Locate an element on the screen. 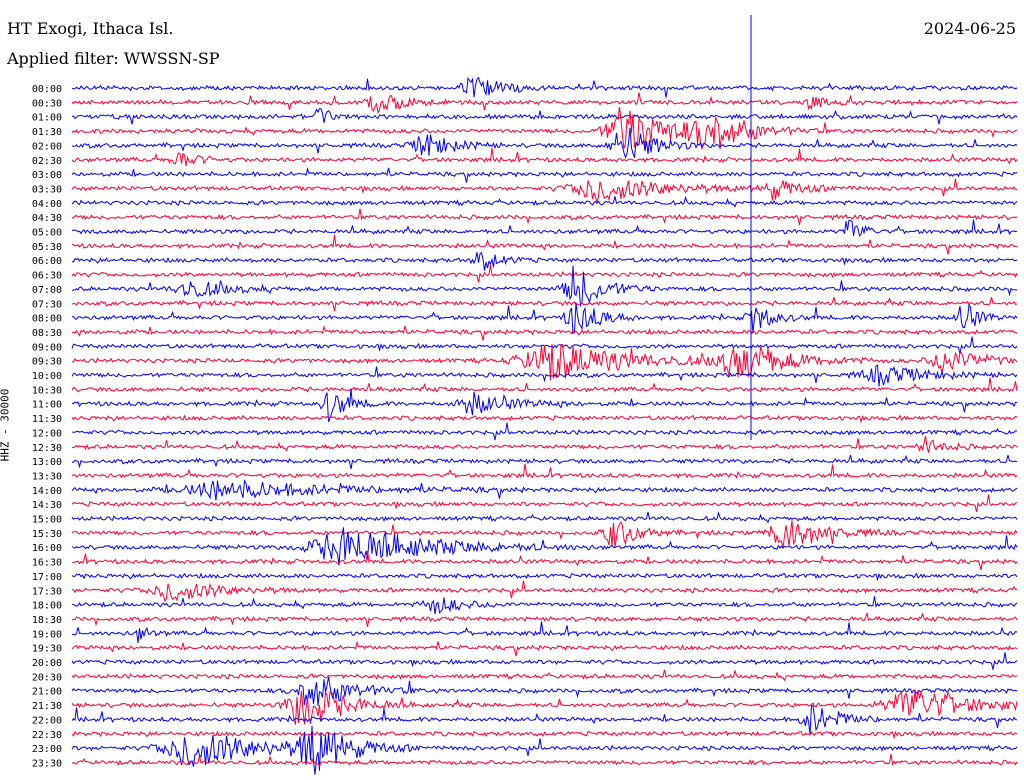 The height and width of the screenshot is (780, 1024). row-time-label: 10:30 is located at coordinates (47, 390).